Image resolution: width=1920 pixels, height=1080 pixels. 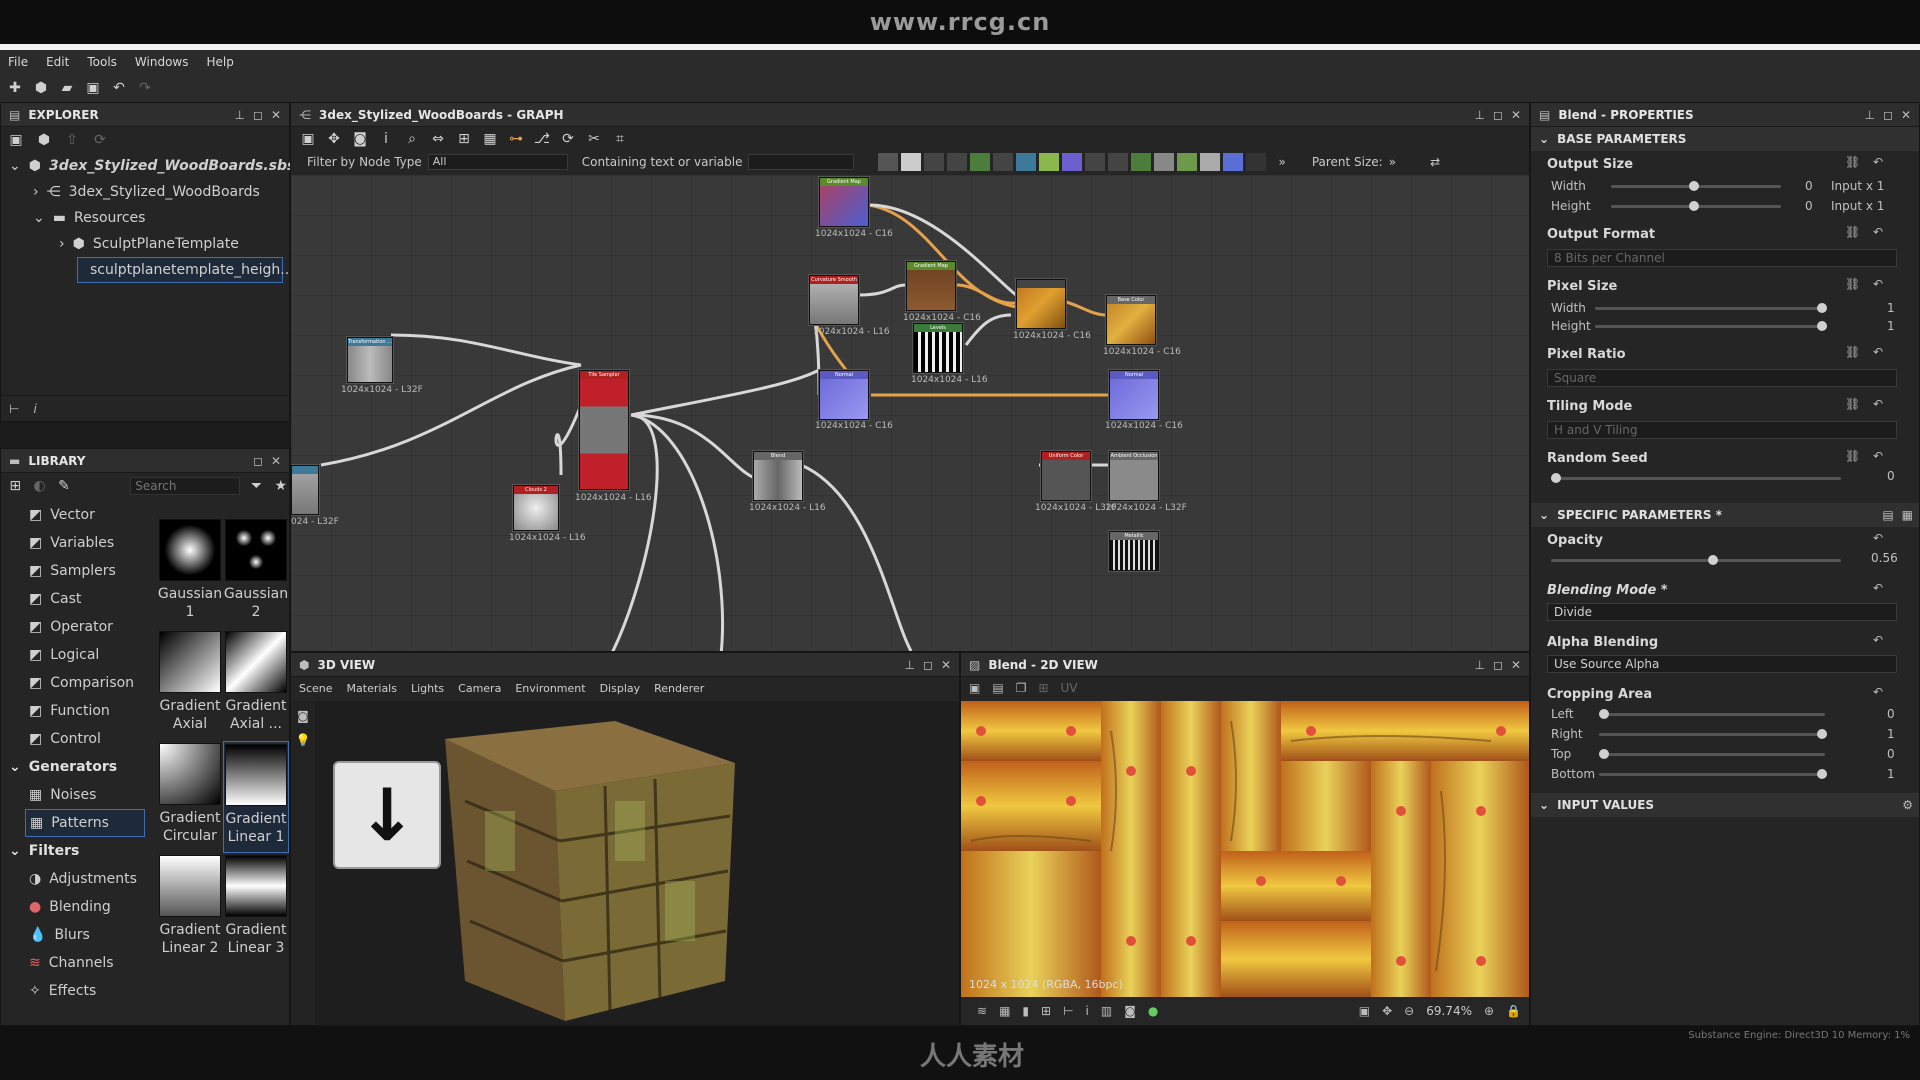 What do you see at coordinates (1722, 378) in the screenshot?
I see `pixel-ratio-select: Square` at bounding box center [1722, 378].